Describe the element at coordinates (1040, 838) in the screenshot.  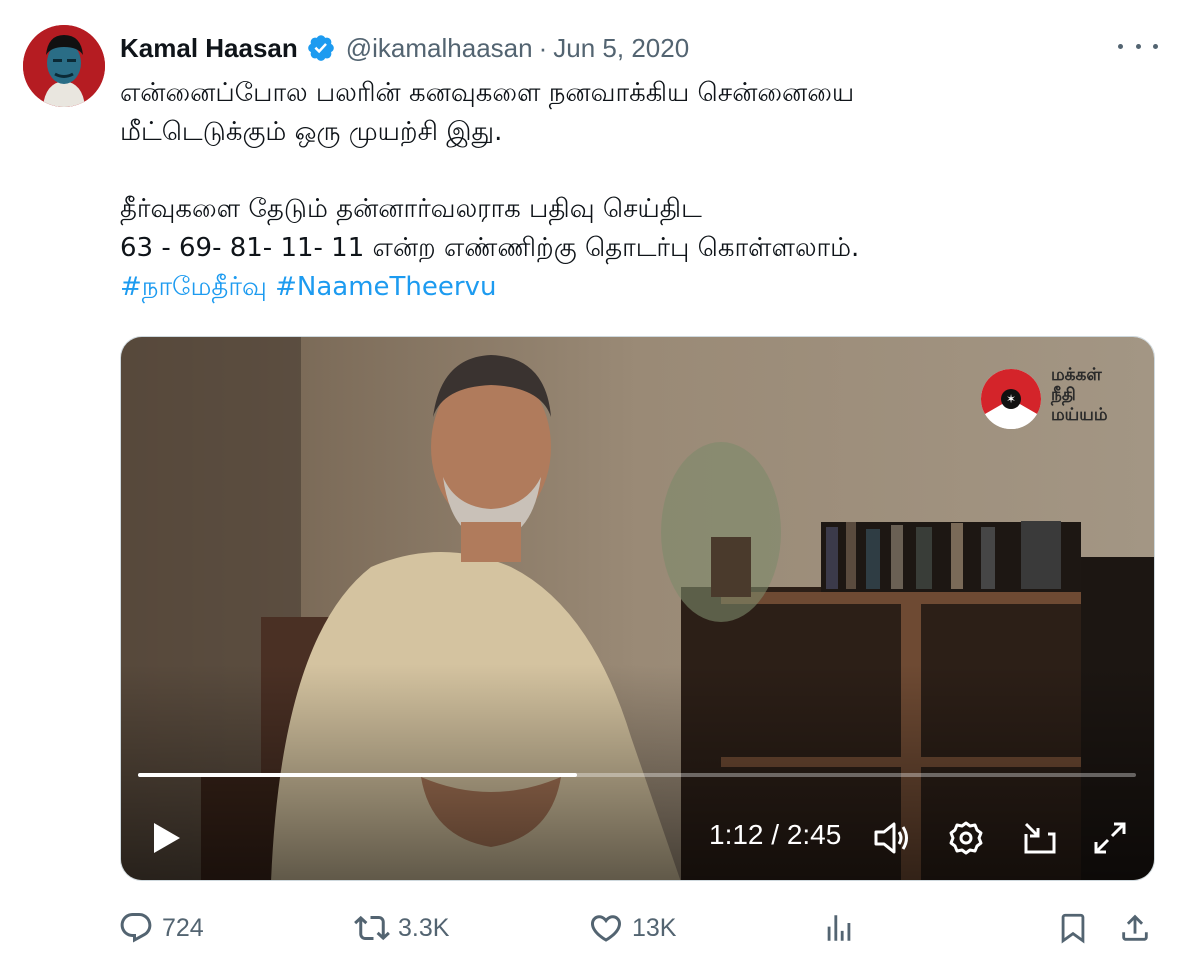
I see `pip-icon` at that location.